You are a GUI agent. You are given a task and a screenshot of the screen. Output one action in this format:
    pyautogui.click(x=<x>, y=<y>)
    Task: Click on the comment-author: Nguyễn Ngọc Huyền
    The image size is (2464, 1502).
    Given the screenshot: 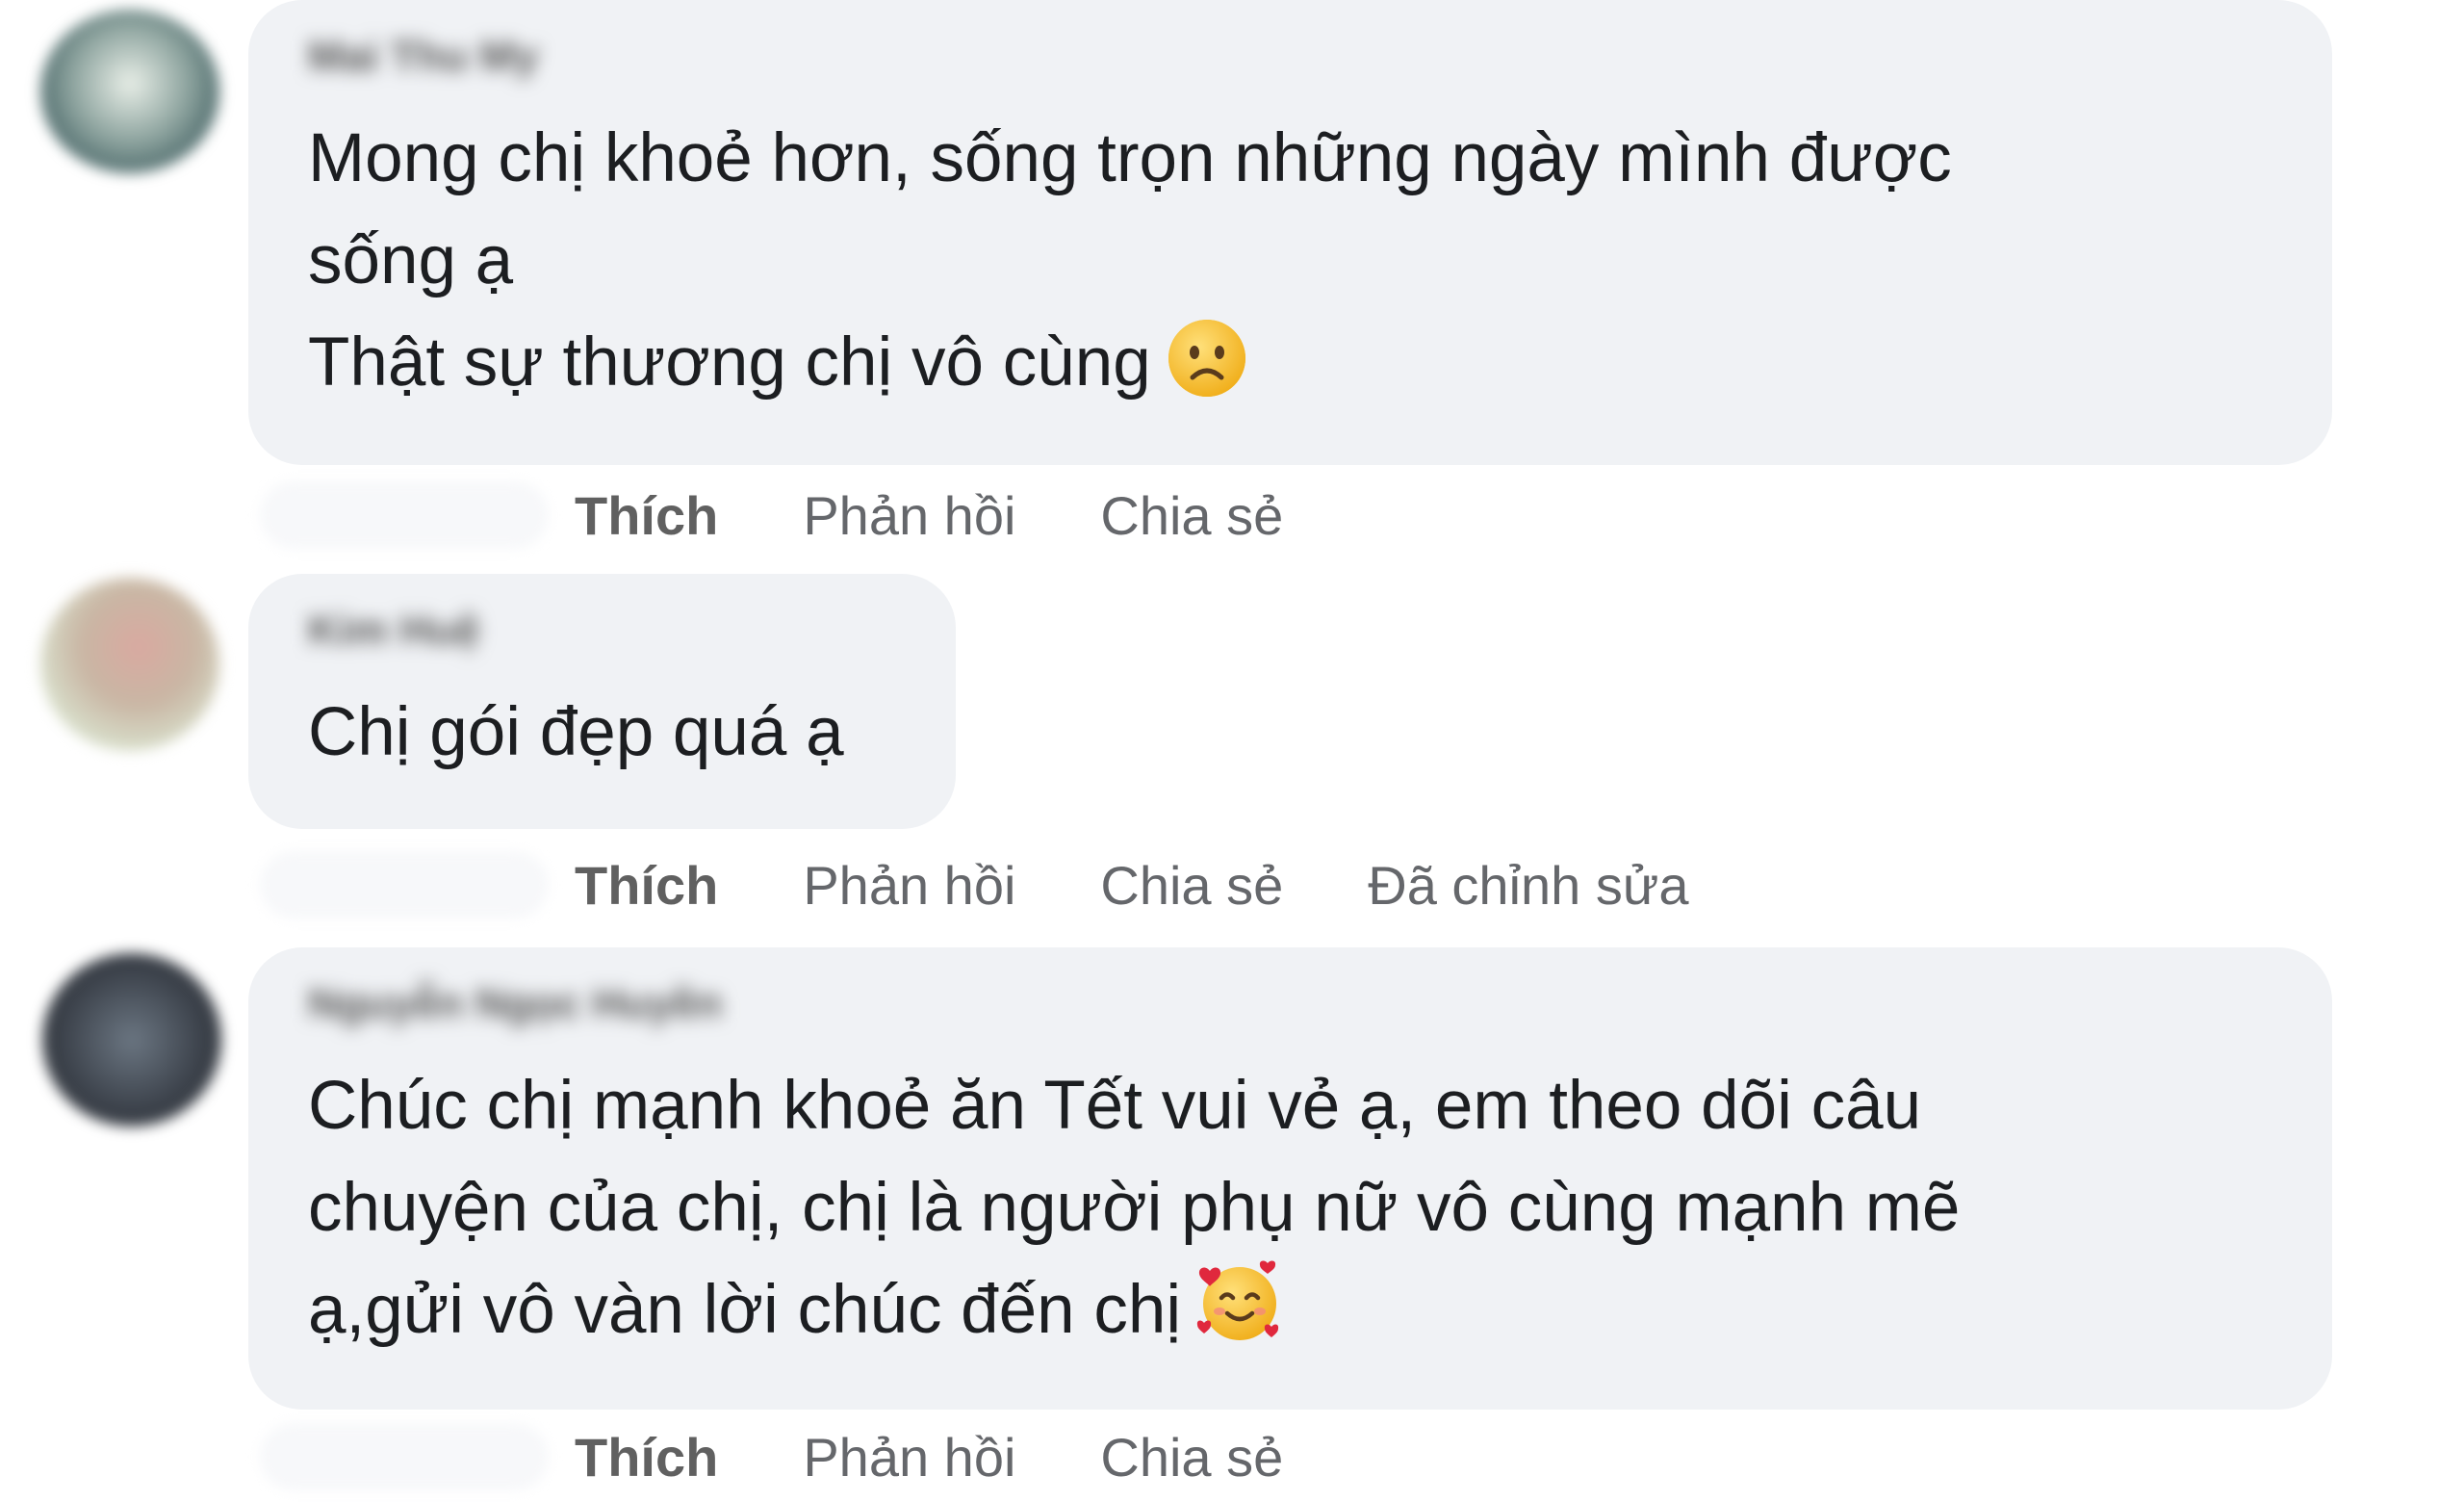 What is the action you would take?
    pyautogui.click(x=1291, y=1004)
    